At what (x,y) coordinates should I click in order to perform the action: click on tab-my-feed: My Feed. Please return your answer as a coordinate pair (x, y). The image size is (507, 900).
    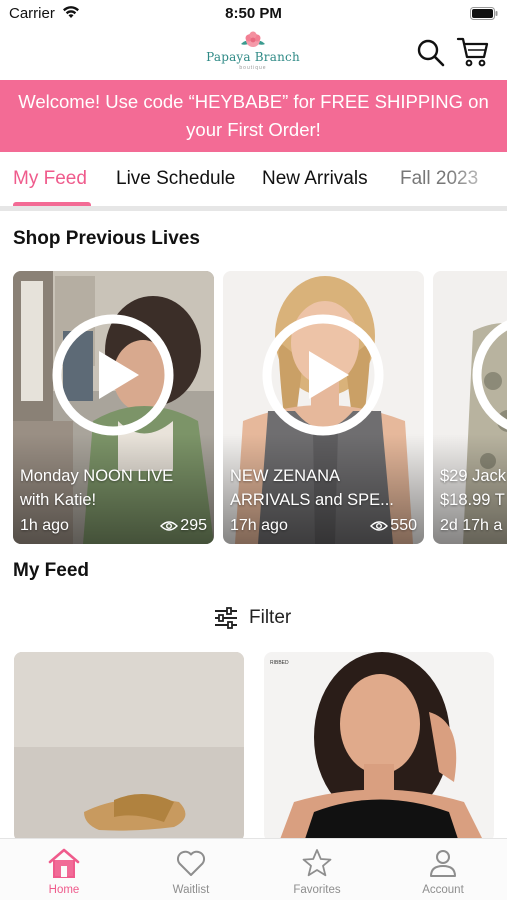
    Looking at the image, I should click on (50, 179).